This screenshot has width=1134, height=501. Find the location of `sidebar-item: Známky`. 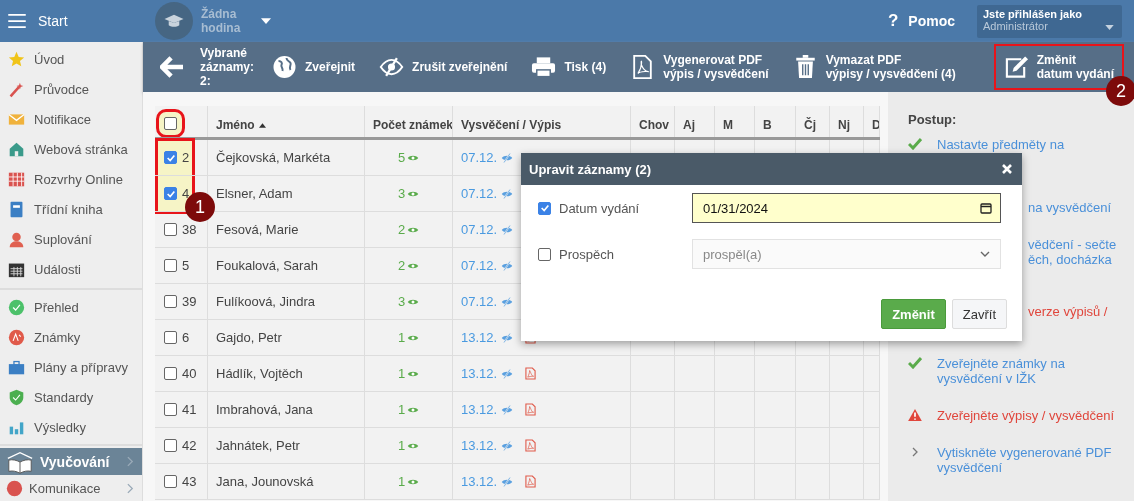

sidebar-item: Známky is located at coordinates (71, 337).